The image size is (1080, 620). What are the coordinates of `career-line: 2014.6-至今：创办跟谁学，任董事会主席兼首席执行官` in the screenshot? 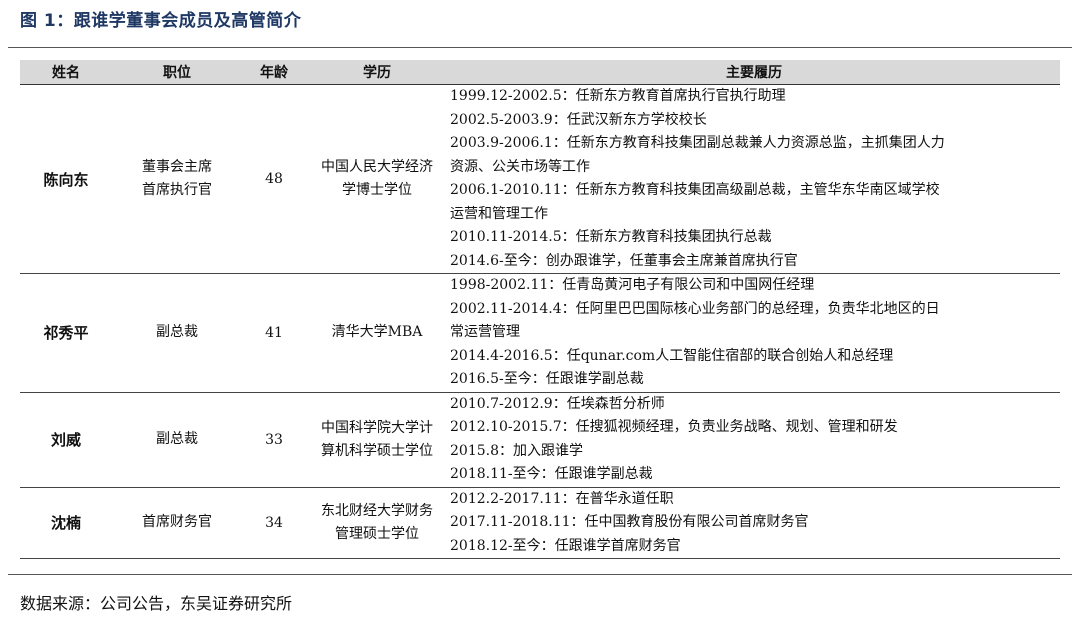 It's located at (624, 260).